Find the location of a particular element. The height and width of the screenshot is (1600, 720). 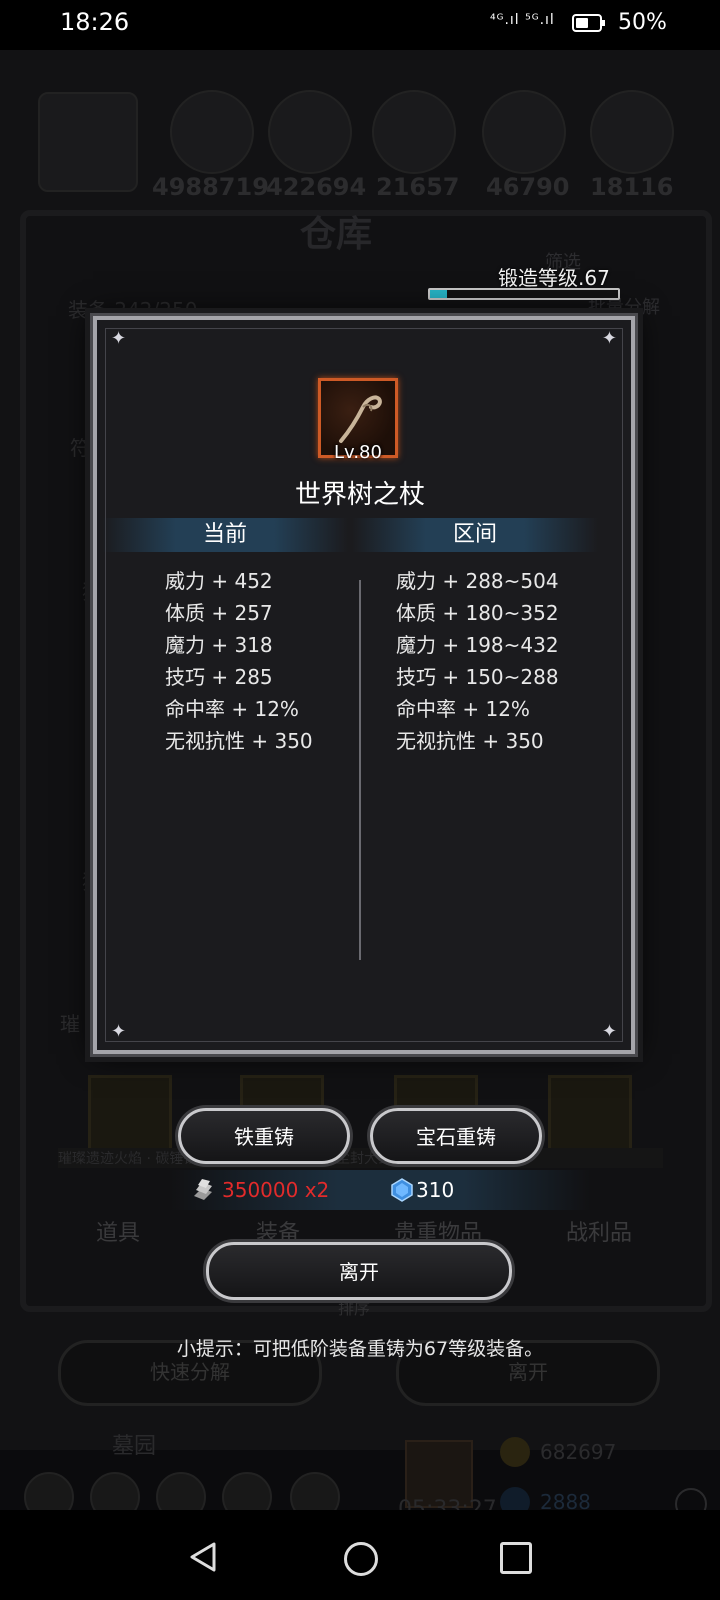

range-stat: 魔力 + 198~432 is located at coordinates (477, 645).